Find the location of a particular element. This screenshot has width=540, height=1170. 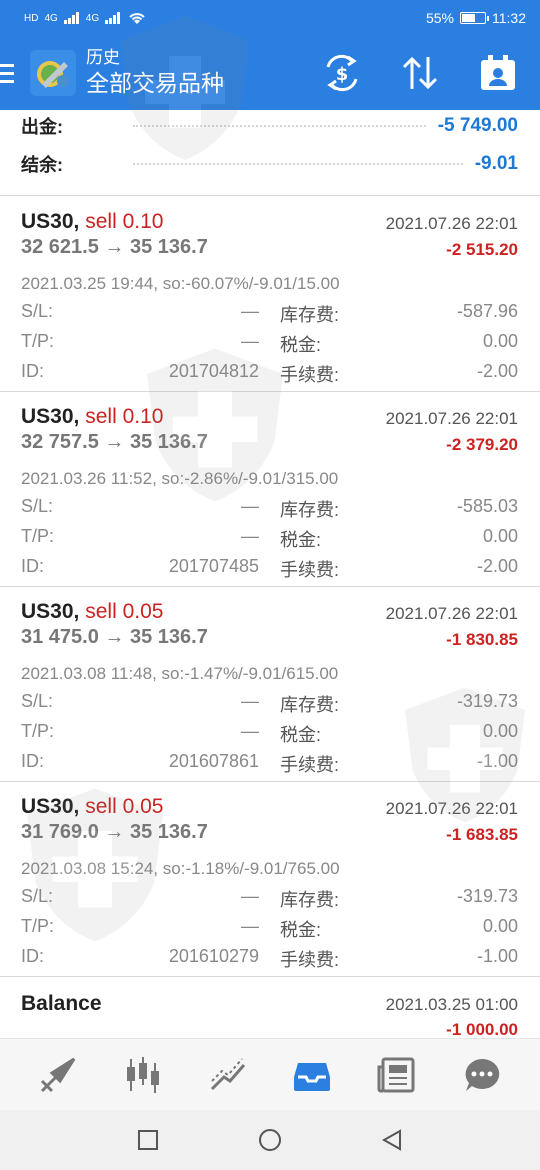

id-value: 201607861 is located at coordinates (213, 761).